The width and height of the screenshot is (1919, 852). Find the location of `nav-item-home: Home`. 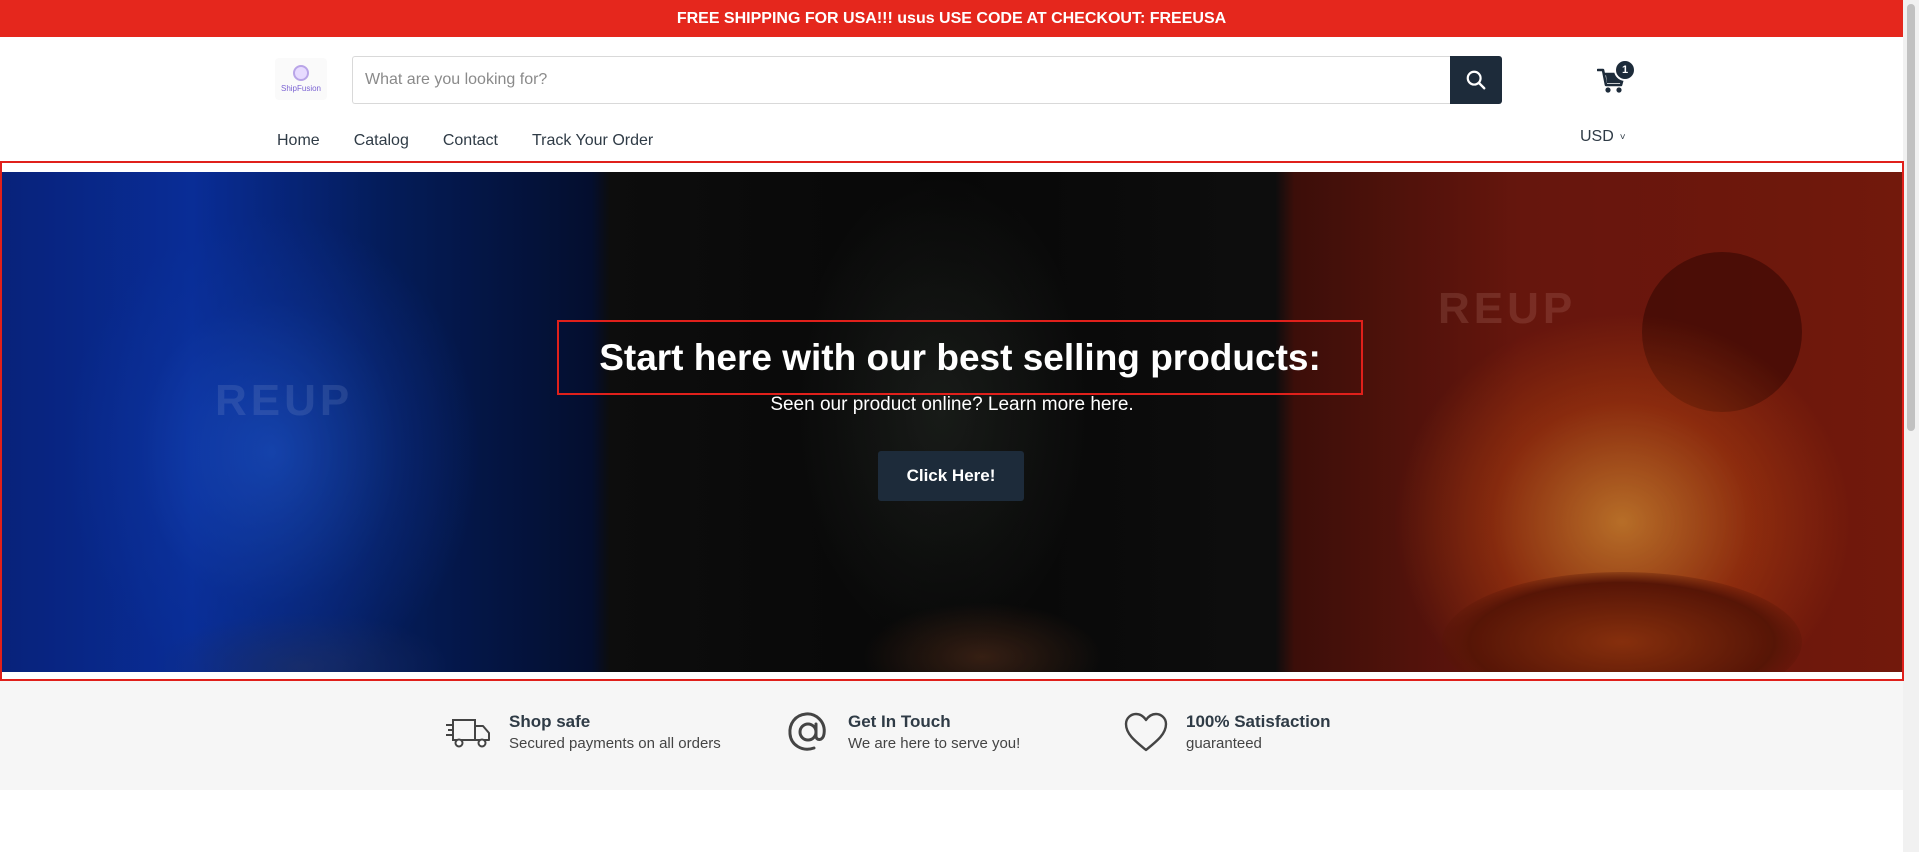

nav-item-home: Home is located at coordinates (298, 141).